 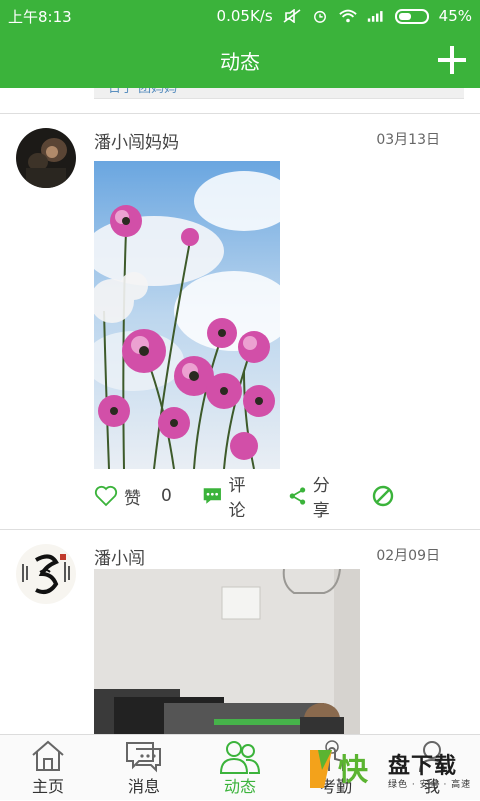 I want to click on watermark-logo: 快, so click(x=339, y=769).